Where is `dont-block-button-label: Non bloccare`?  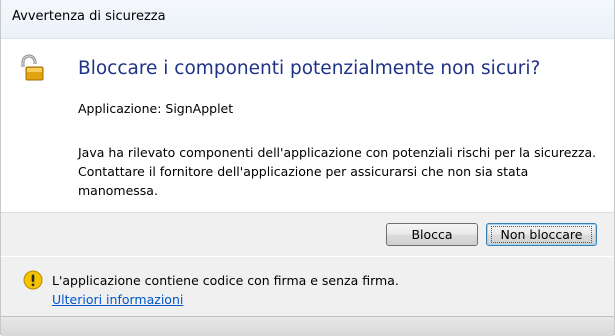 dont-block-button-label: Non bloccare is located at coordinates (541, 234).